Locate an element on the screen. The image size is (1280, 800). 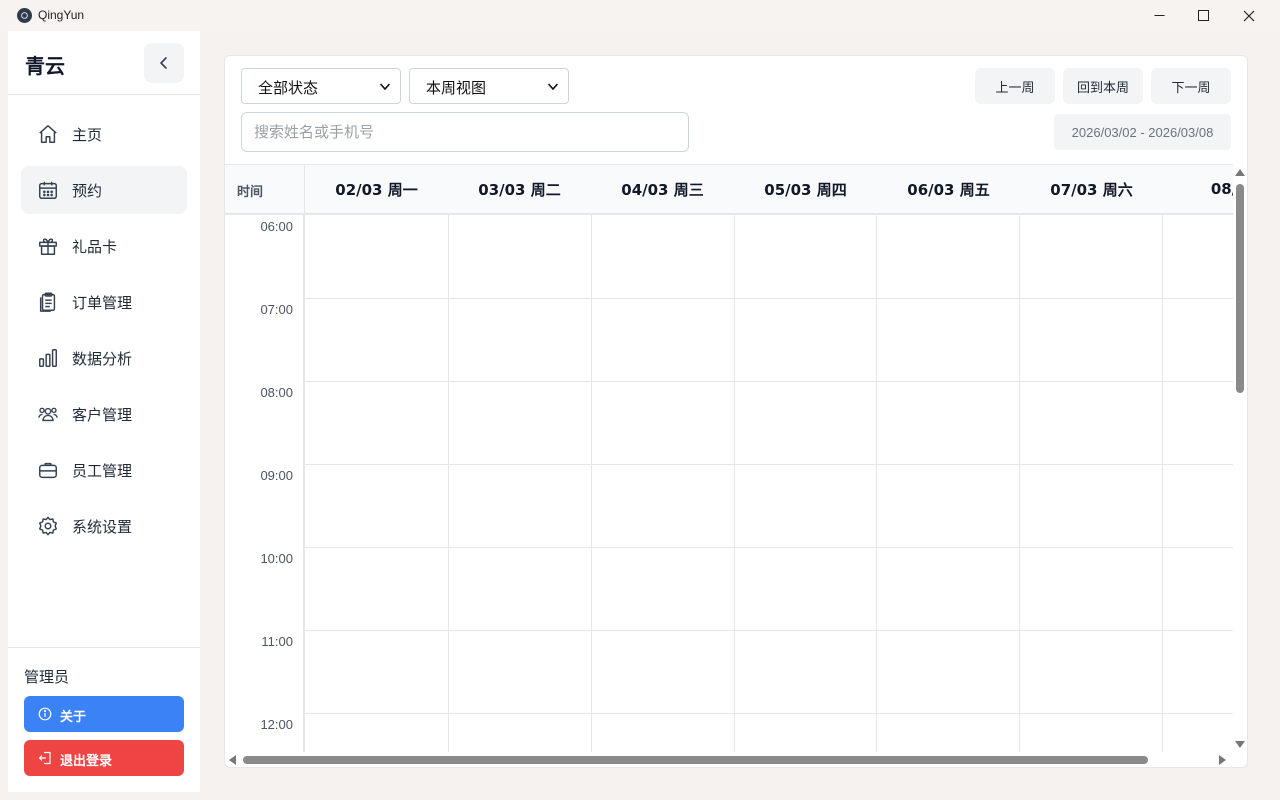
sidebar-item-home: 主页 is located at coordinates (104, 134).